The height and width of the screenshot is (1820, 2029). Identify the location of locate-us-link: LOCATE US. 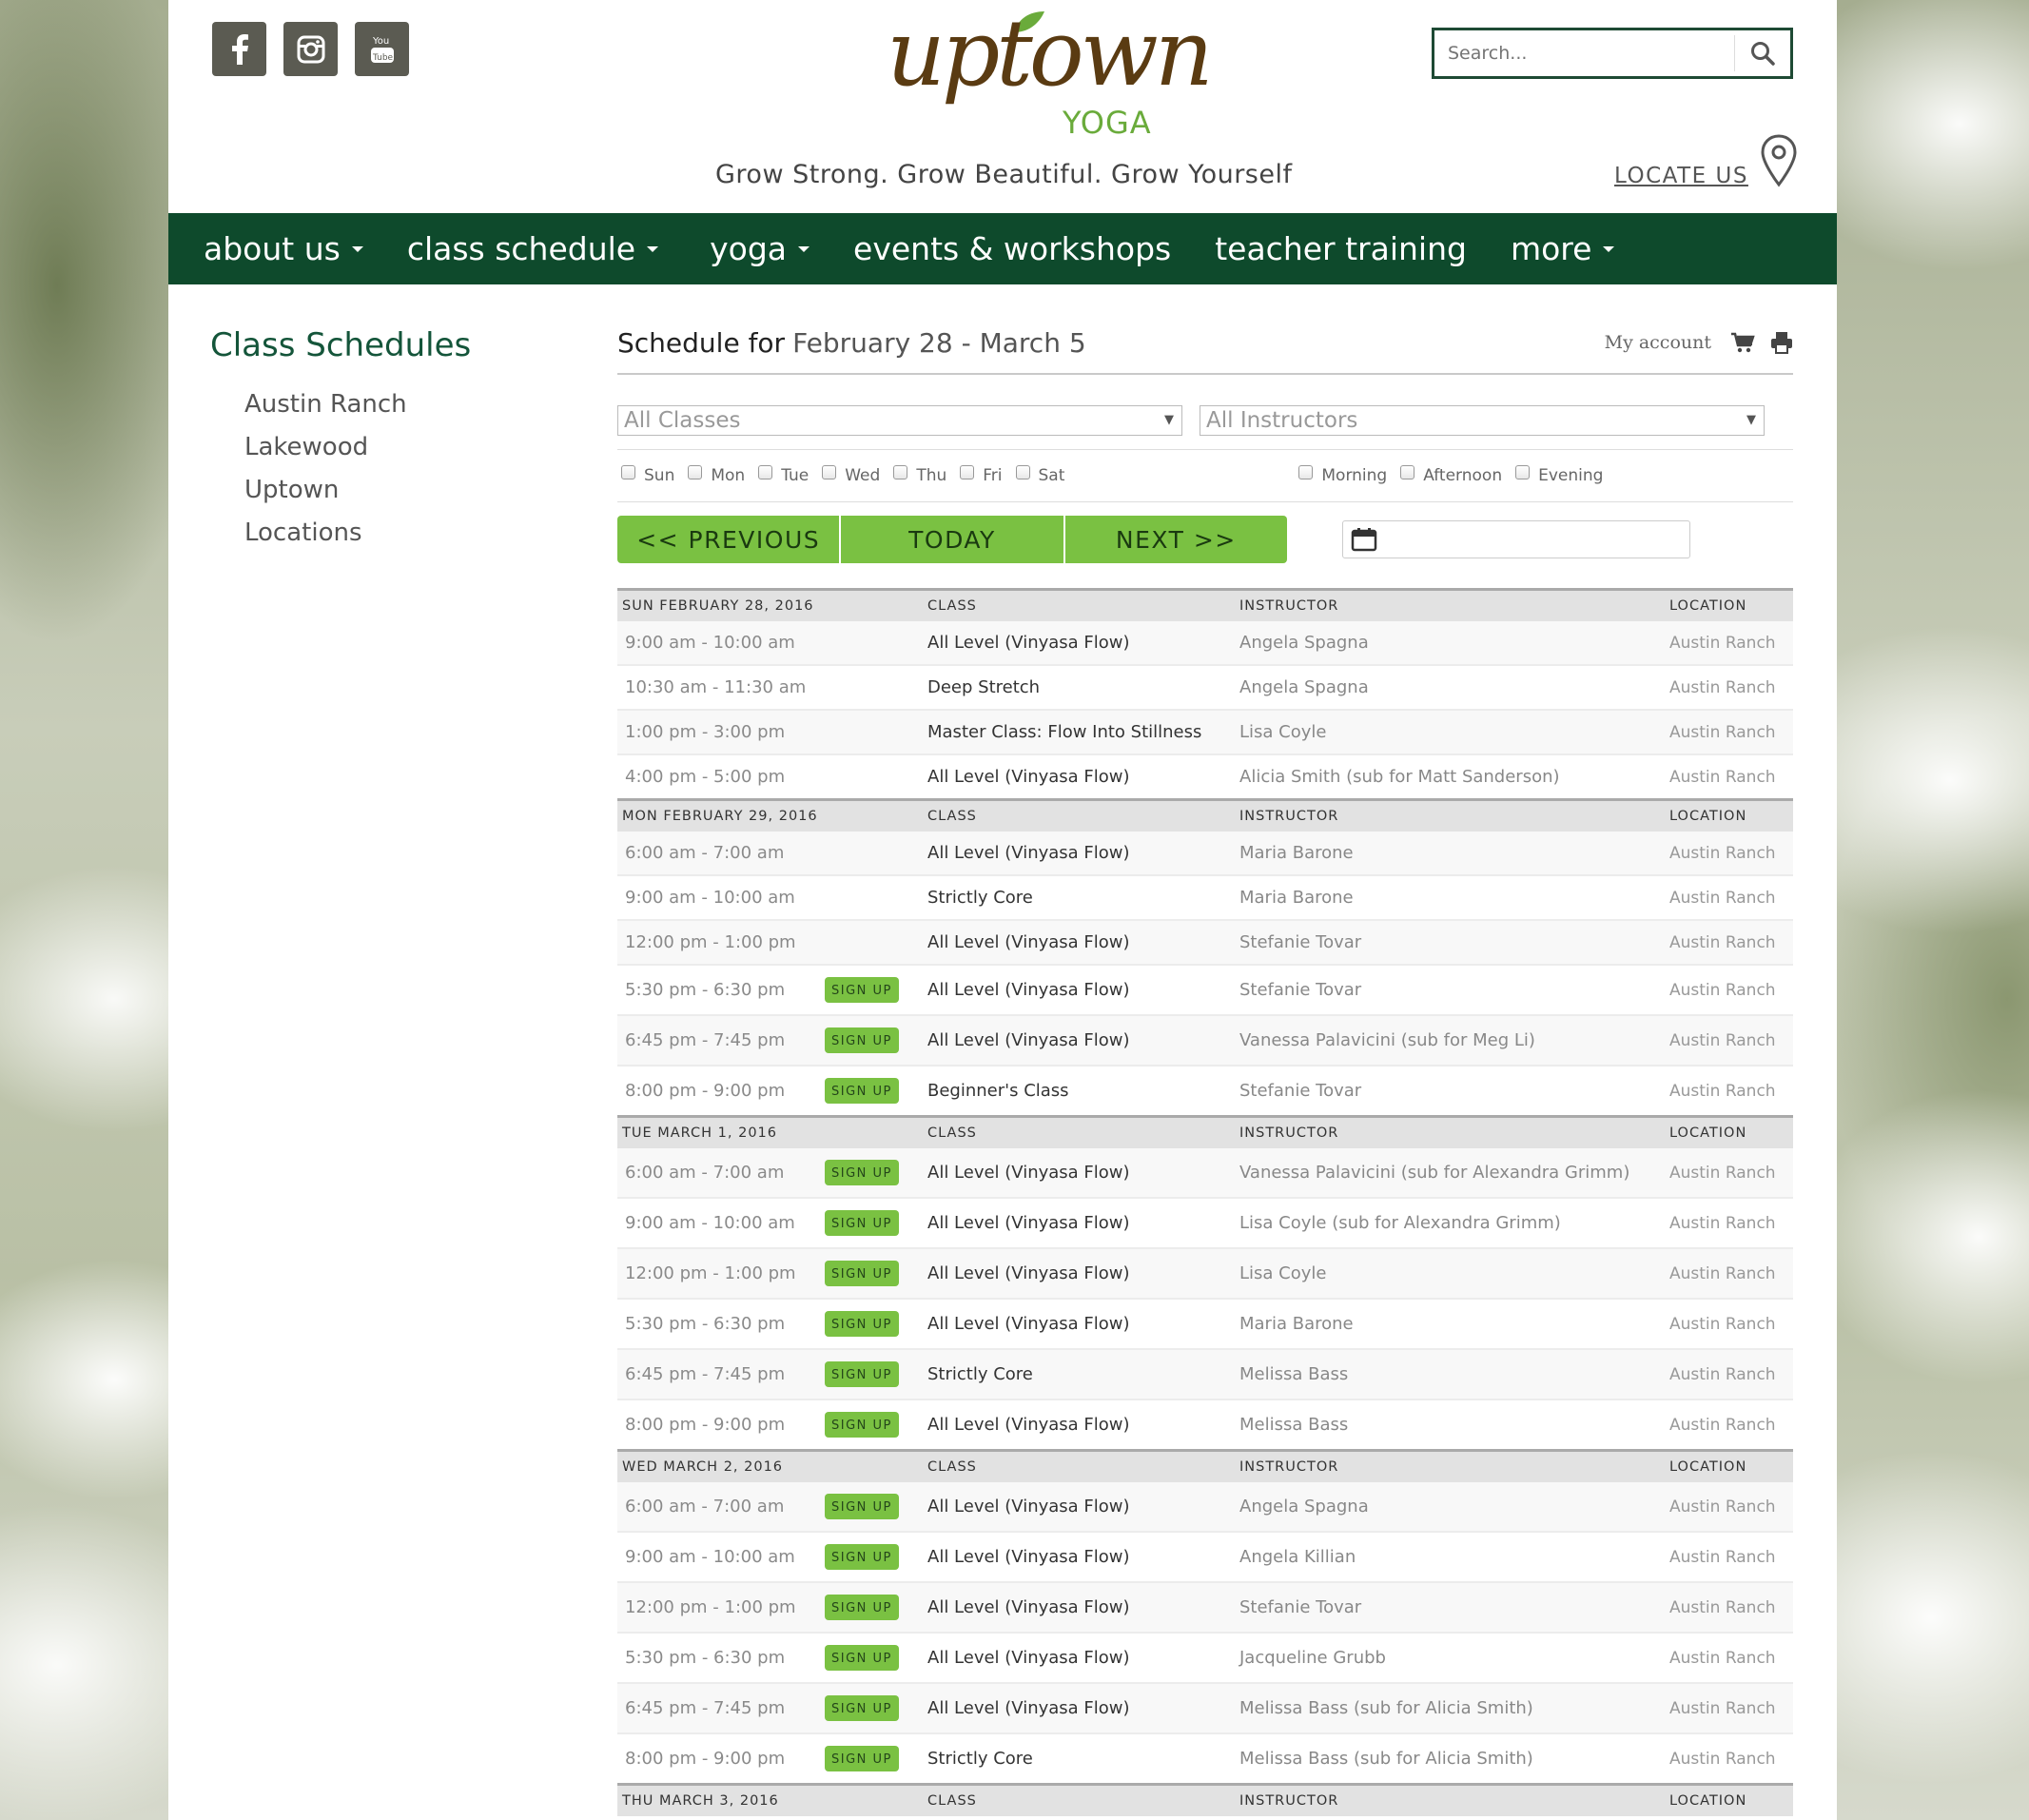
(1706, 160).